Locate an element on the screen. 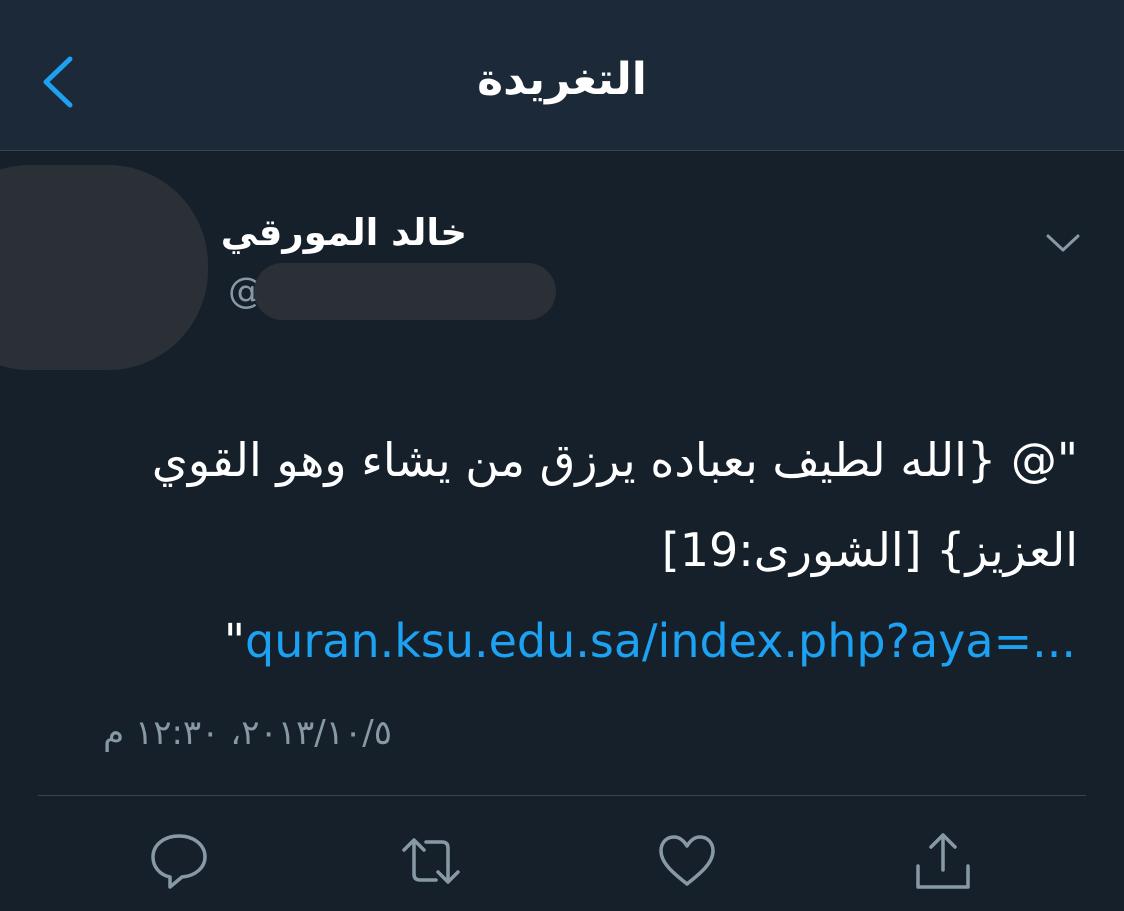 The height and width of the screenshot is (911, 1124). reply-icon is located at coordinates (179, 861).